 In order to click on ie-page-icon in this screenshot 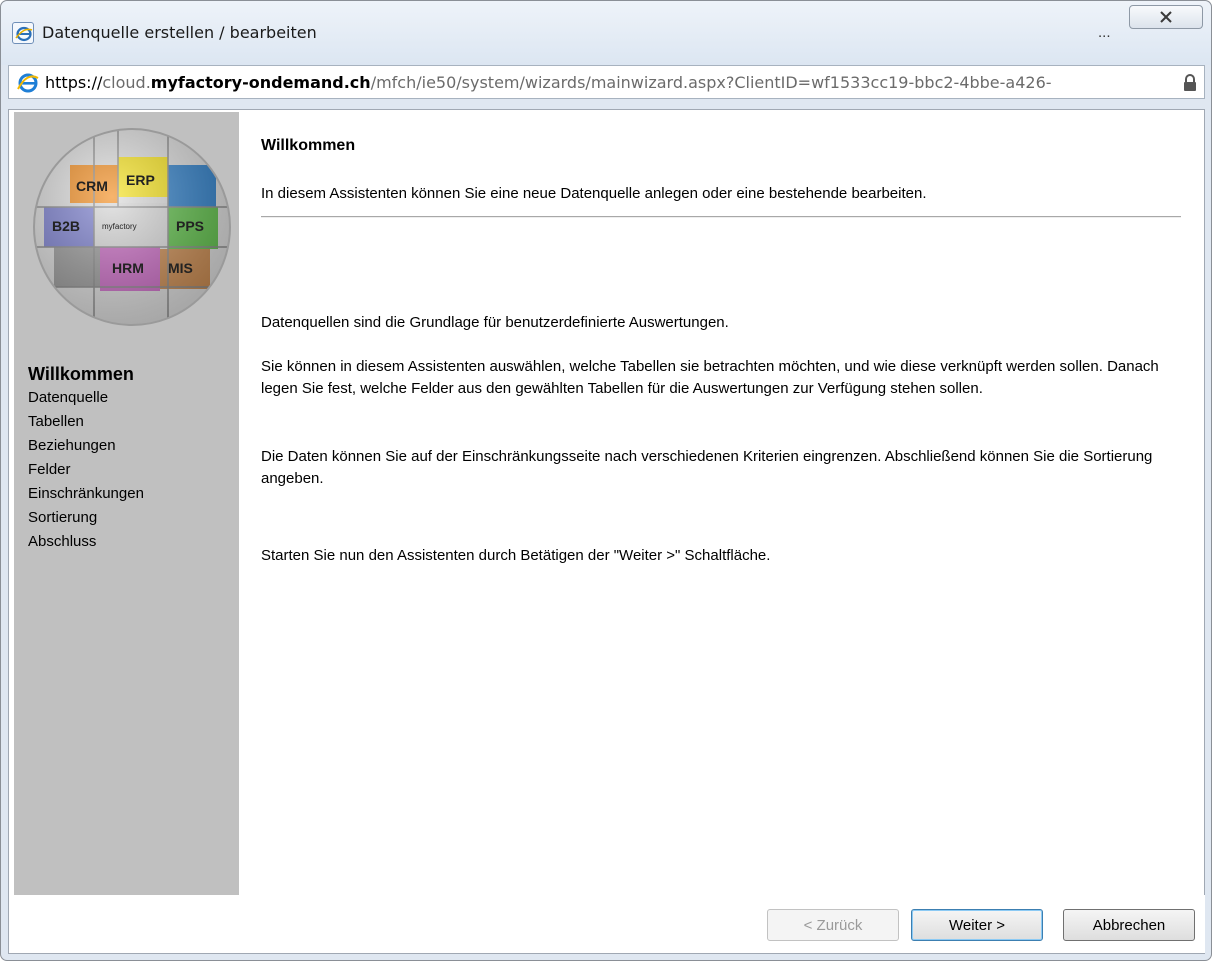, I will do `click(23, 33)`.